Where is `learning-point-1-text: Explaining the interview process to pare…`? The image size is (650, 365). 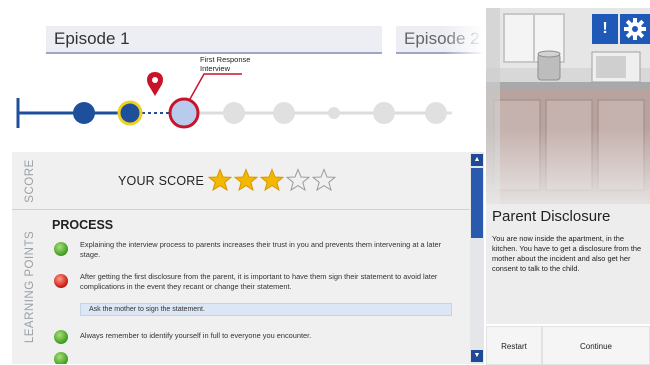
learning-point-1-text: Explaining the interview process to pare… is located at coordinates (261, 249).